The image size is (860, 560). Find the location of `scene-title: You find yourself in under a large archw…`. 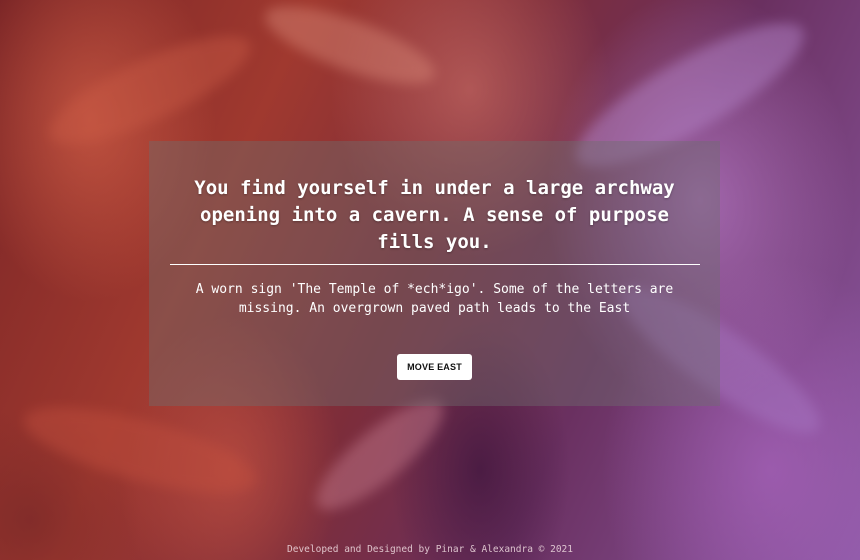

scene-title: You find yourself in under a large archw… is located at coordinates (434, 215).